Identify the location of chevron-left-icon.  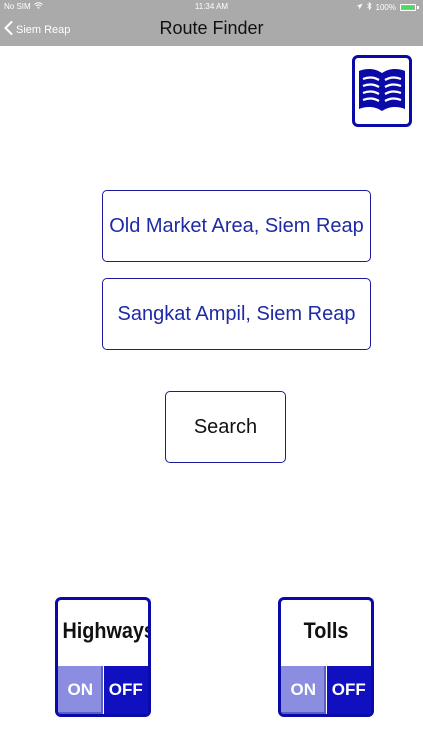
(8, 29).